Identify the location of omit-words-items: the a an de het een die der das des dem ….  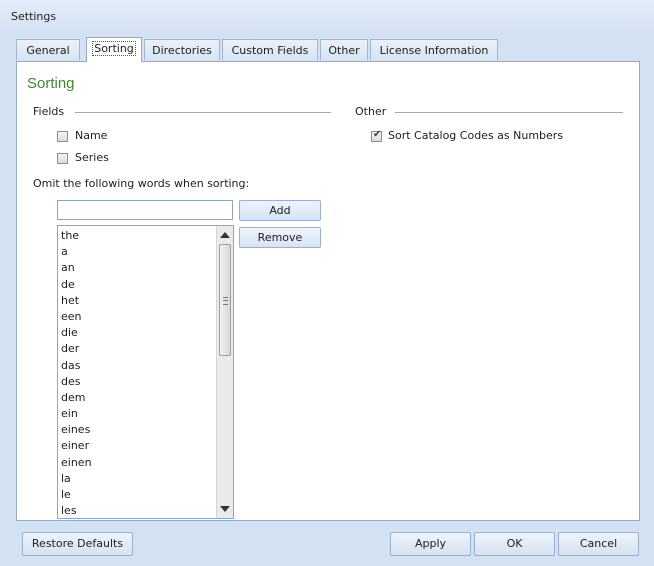
(76, 373).